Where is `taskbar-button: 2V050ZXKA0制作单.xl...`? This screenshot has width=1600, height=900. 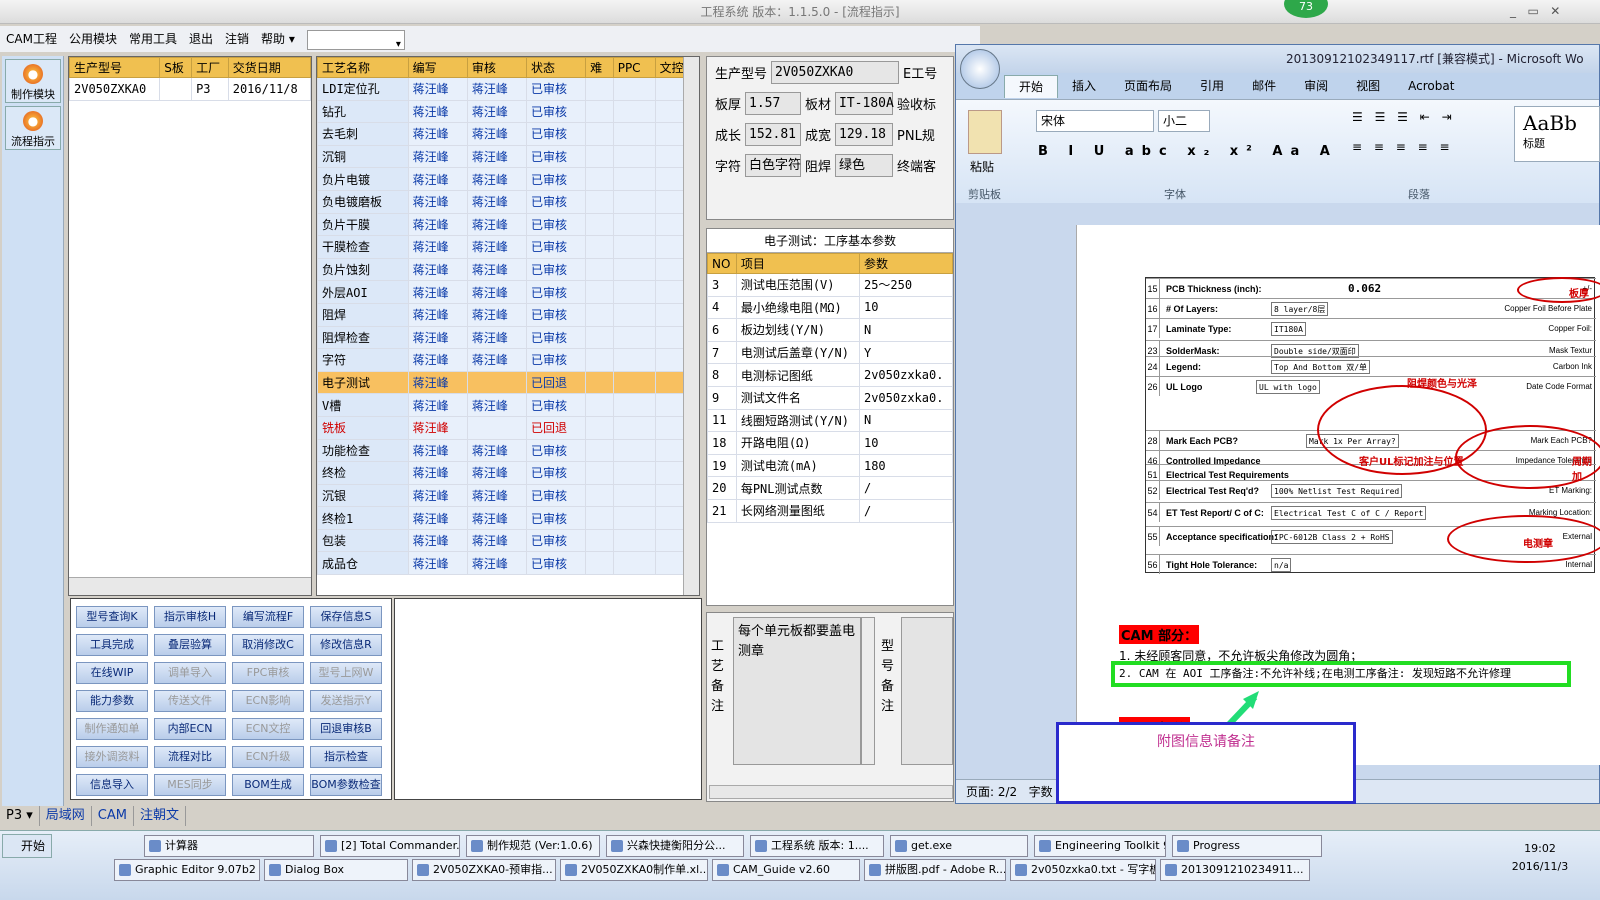 taskbar-button: 2V050ZXKA0制作单.xl... is located at coordinates (634, 870).